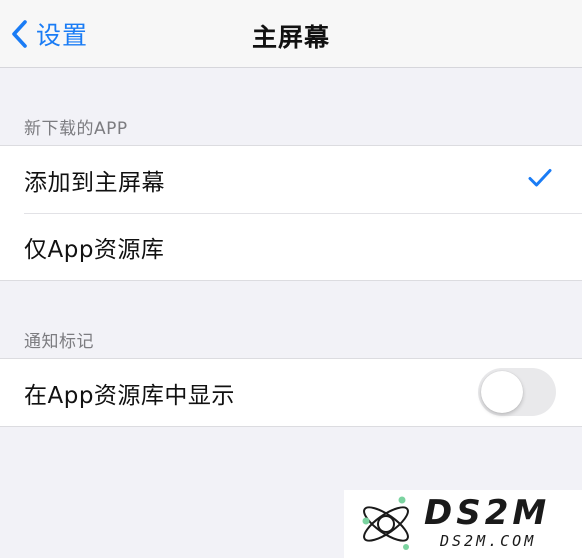  Describe the element at coordinates (540, 178) in the screenshot. I see `checkmark-icon` at that location.